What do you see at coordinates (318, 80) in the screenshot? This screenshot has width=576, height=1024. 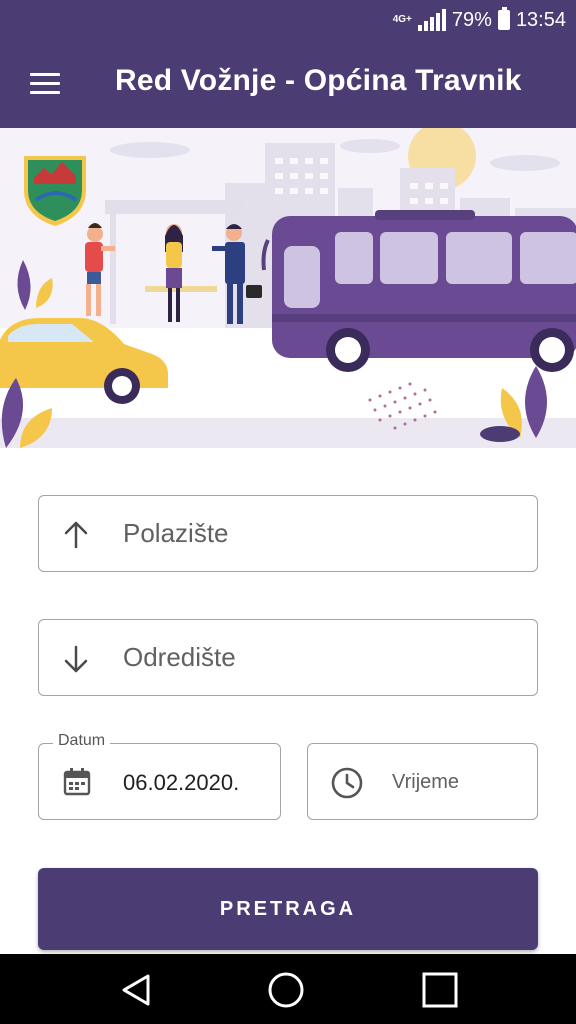 I see `app-title: Red Vožnje - Općina Travnik` at bounding box center [318, 80].